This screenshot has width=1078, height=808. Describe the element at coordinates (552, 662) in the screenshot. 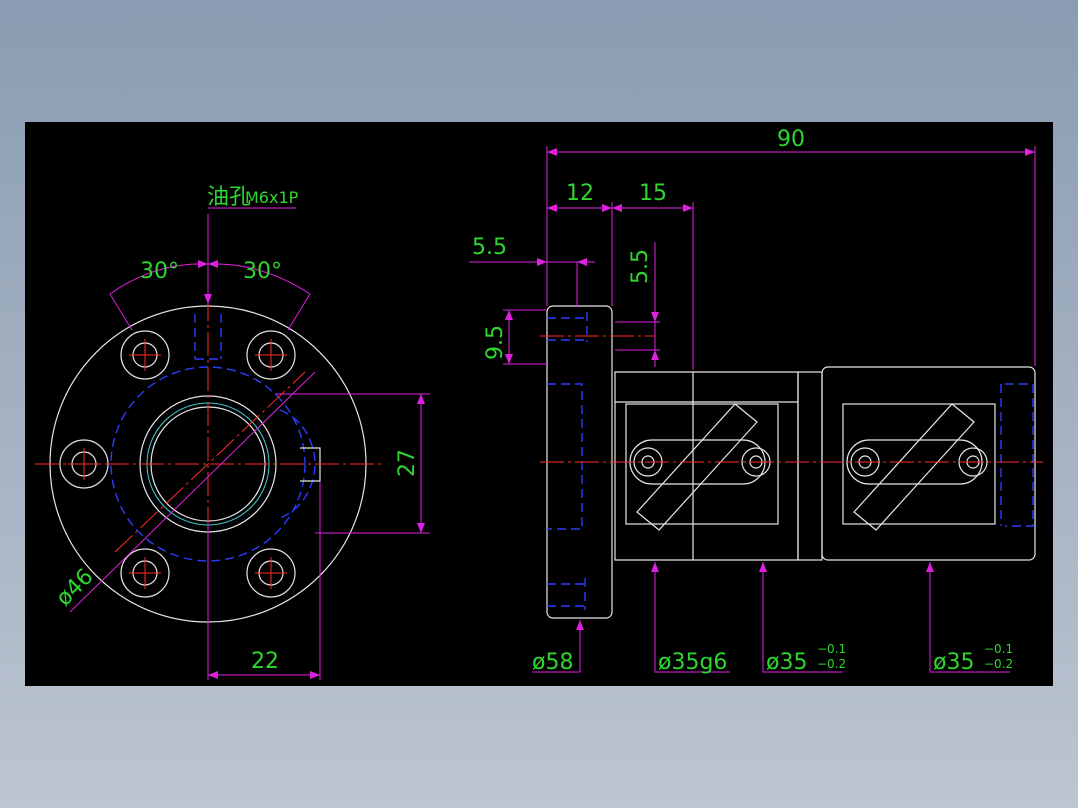

I see `dim-58-label: ø58` at that location.